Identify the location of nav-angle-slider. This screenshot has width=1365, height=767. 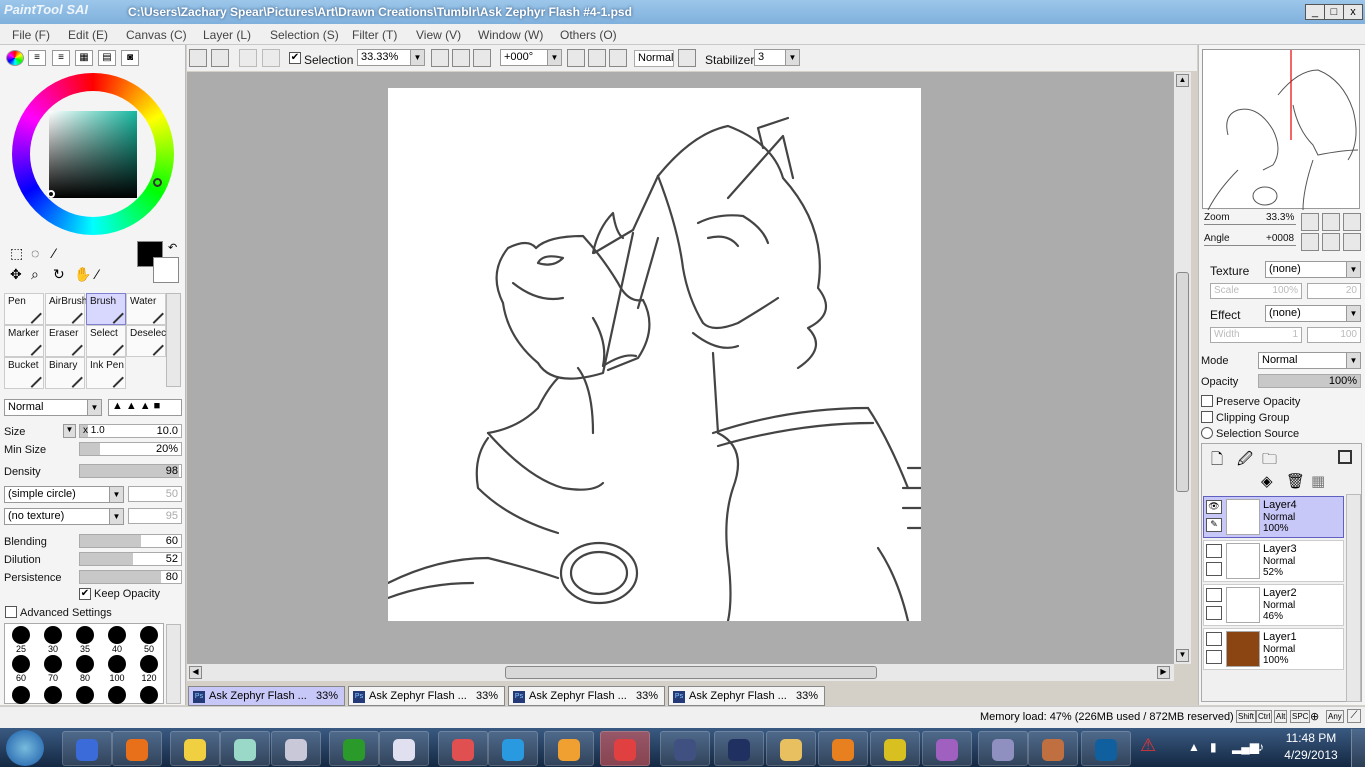
(1250, 245).